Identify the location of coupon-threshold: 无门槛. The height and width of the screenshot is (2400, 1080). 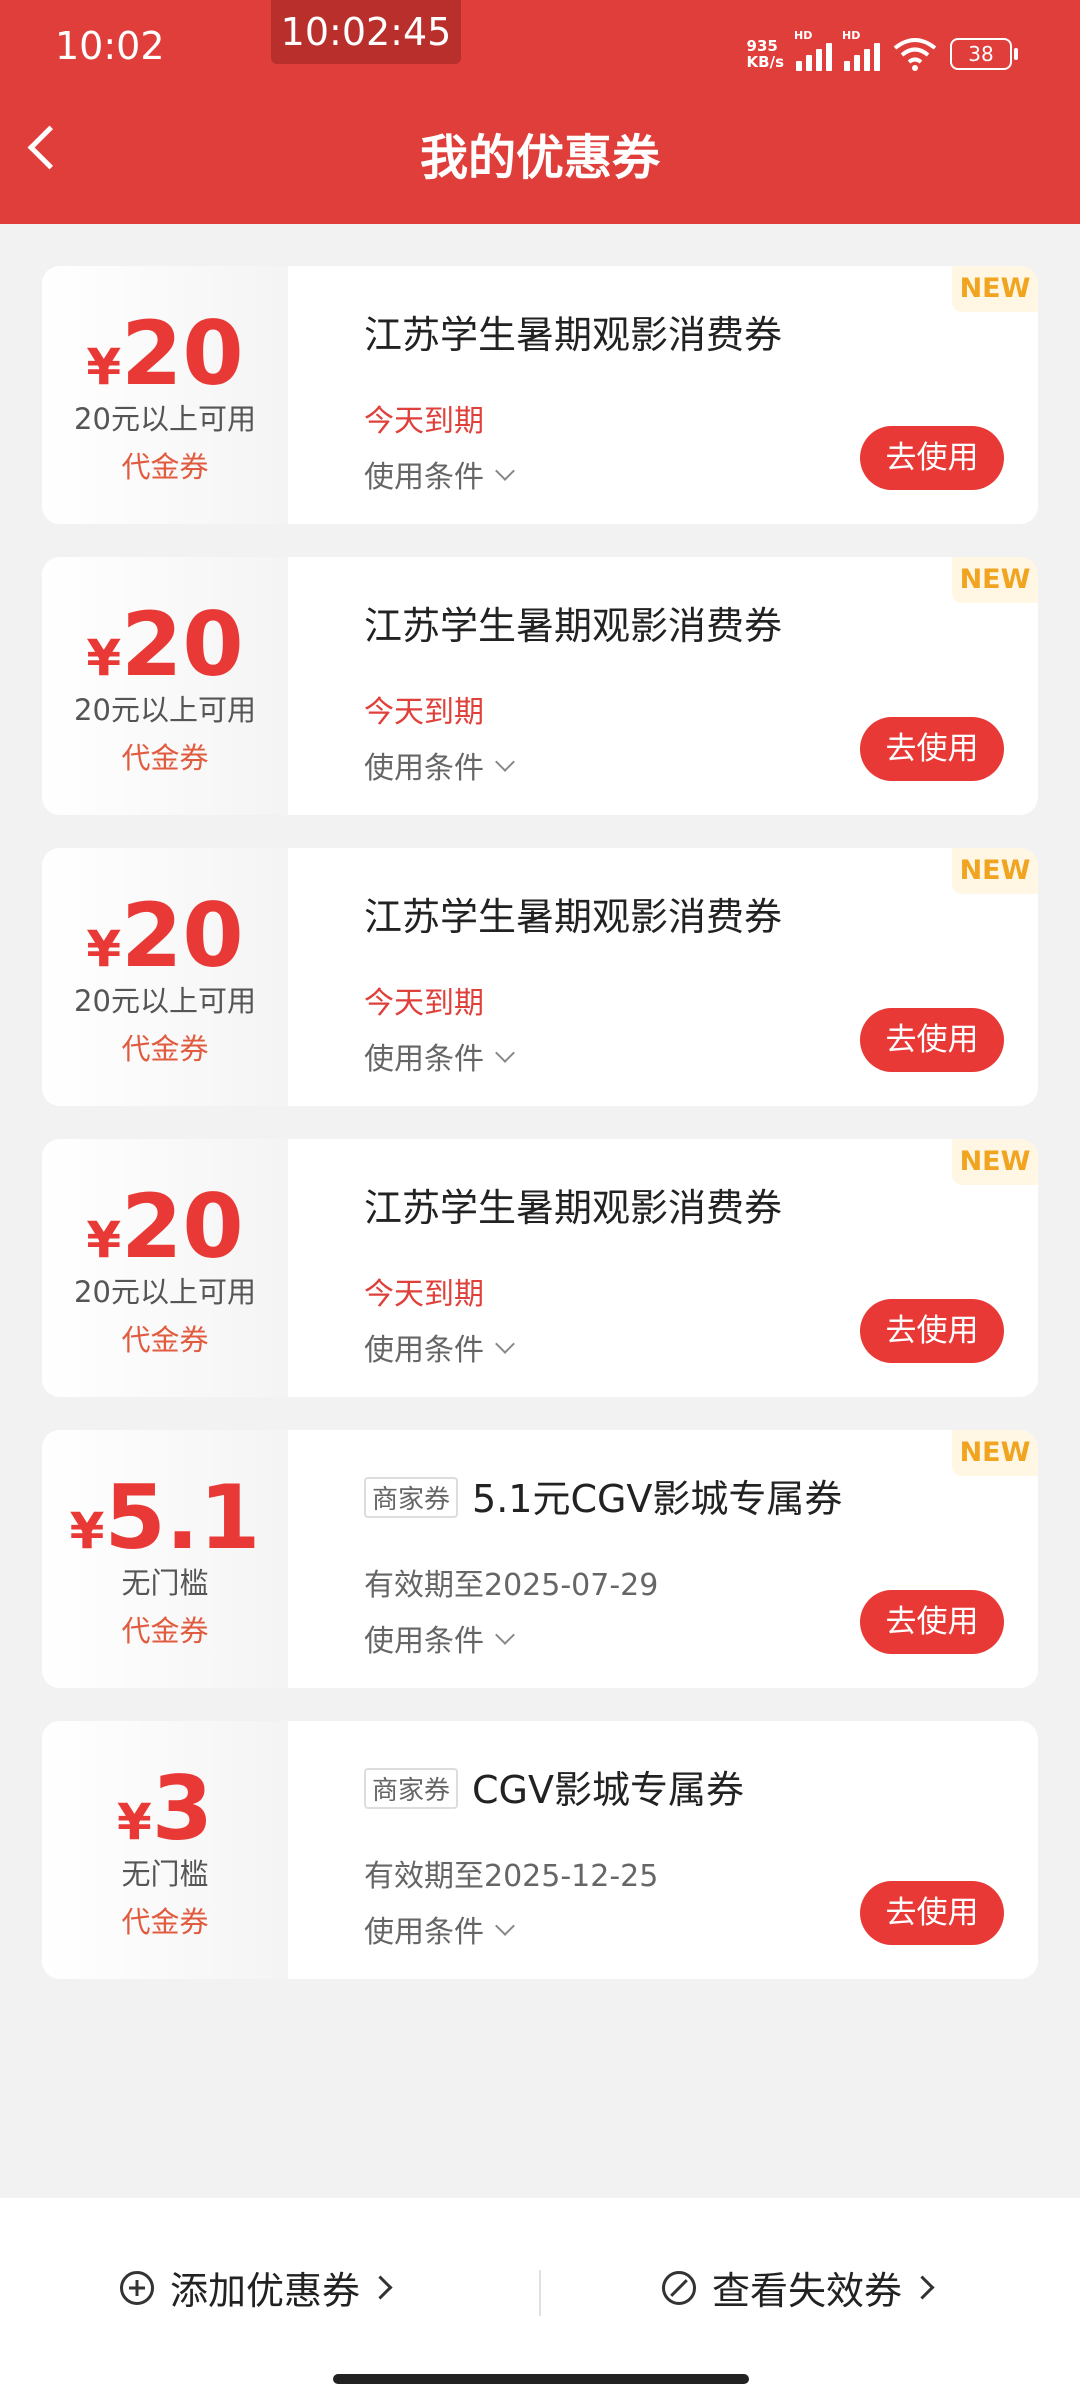
(165, 1583).